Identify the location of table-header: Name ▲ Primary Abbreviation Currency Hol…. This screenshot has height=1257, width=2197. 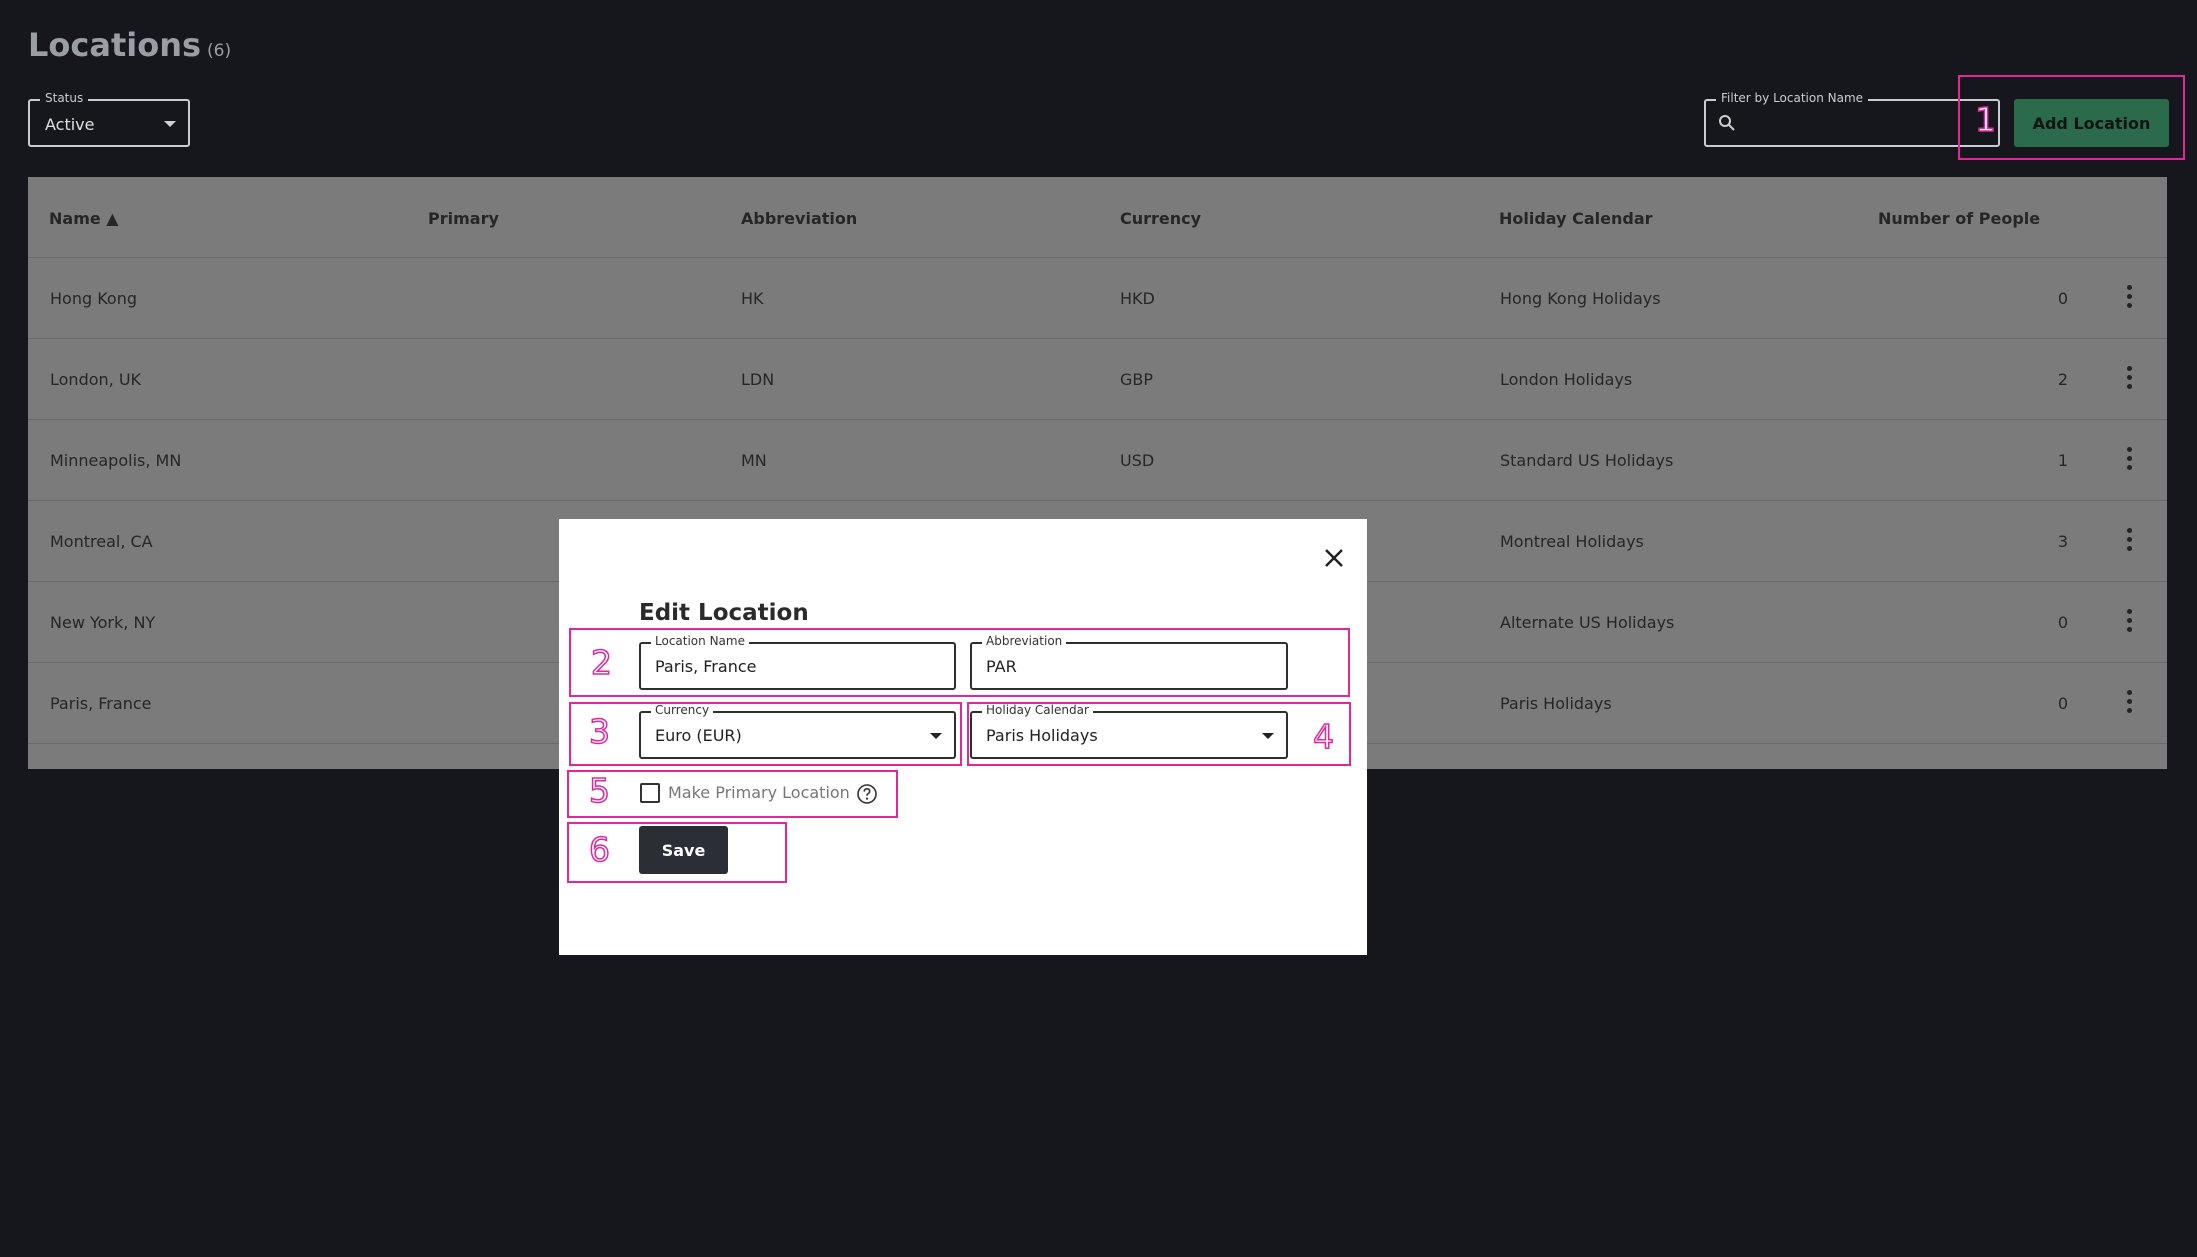
(1097, 217).